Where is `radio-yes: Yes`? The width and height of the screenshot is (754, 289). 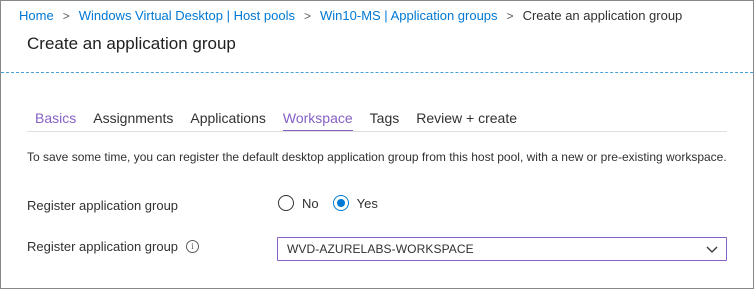
radio-yes: Yes is located at coordinates (355, 203).